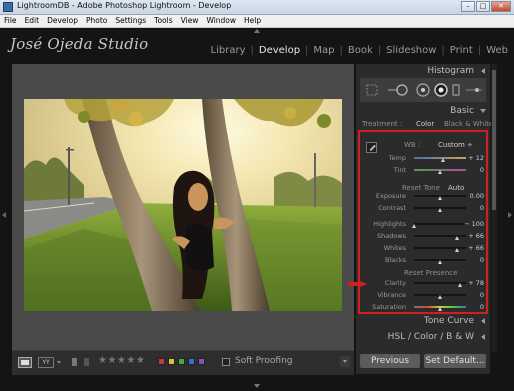 The height and width of the screenshot is (391, 514). What do you see at coordinates (10, 21) in the screenshot?
I see `menu-file: File` at bounding box center [10, 21].